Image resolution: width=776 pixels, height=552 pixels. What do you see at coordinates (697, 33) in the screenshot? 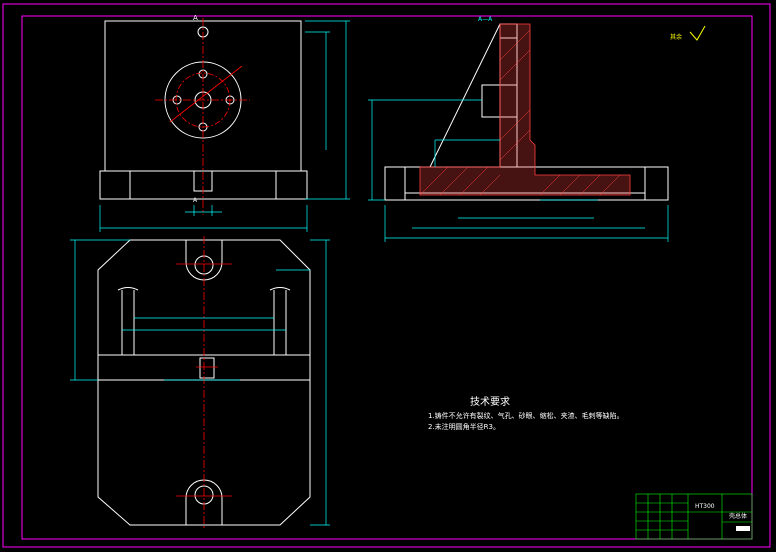
I see `roughness-symbol` at bounding box center [697, 33].